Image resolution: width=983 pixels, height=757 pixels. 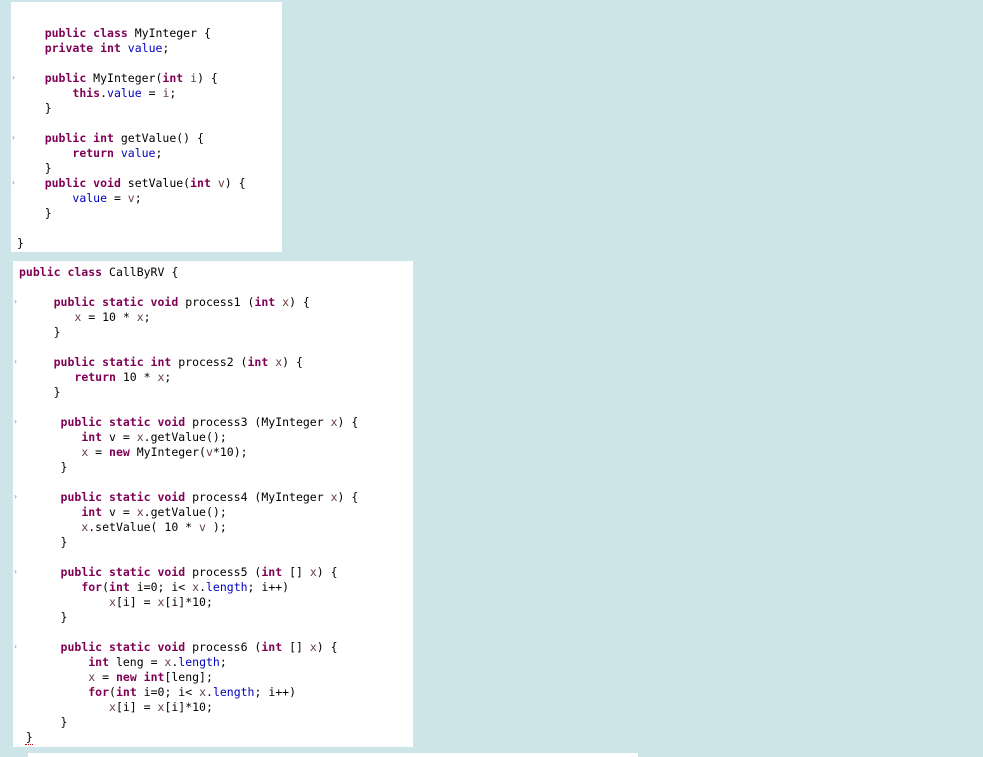 What do you see at coordinates (131, 78) in the screenshot?
I see `code-line: public MyInteger(int i) {` at bounding box center [131, 78].